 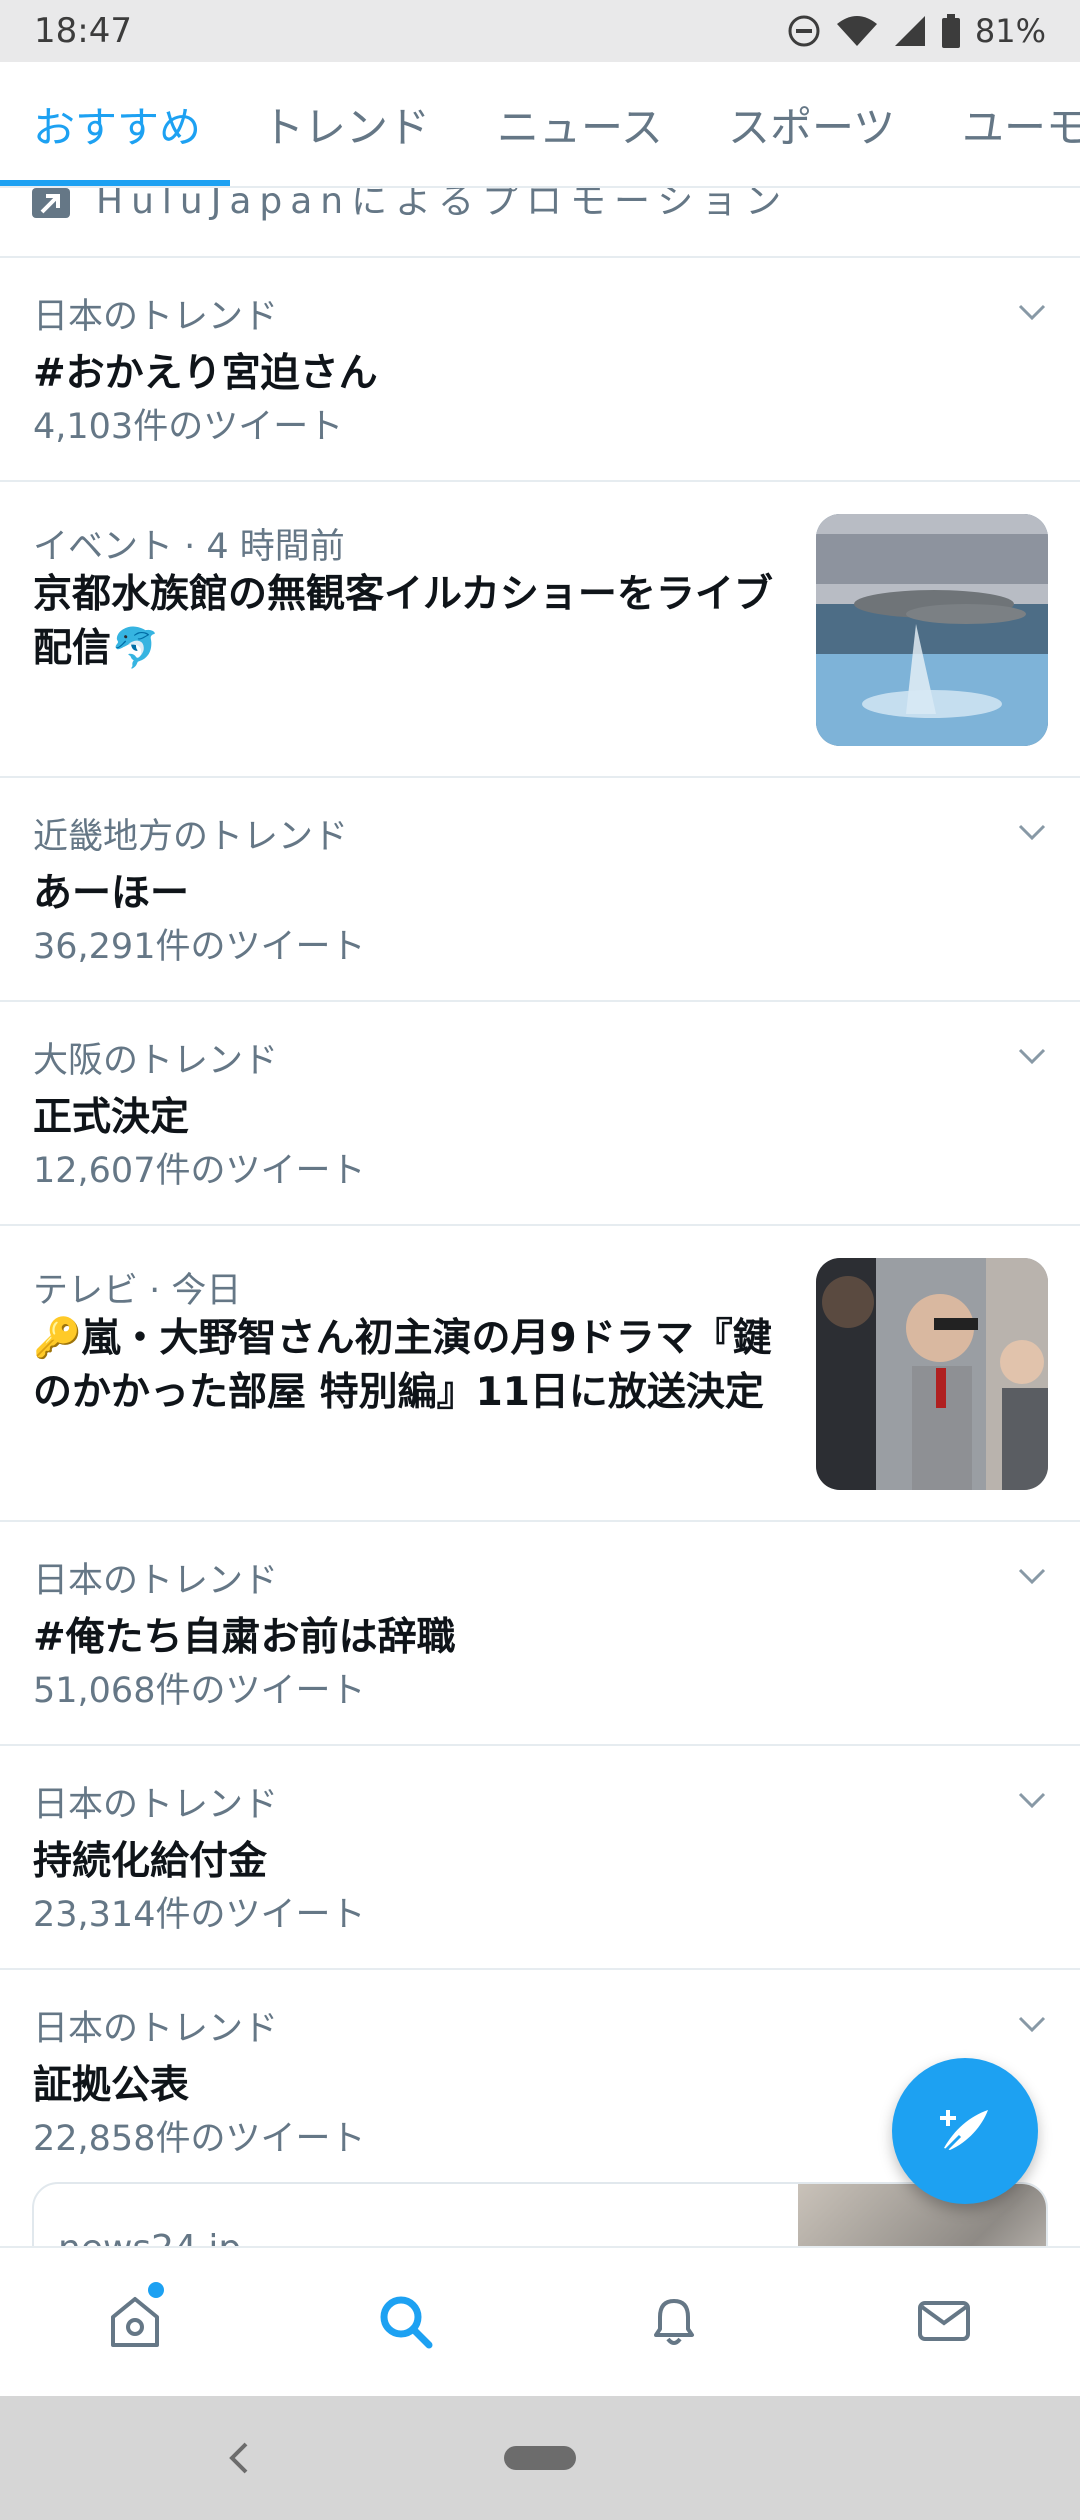 I want to click on mail-icon, so click(x=944, y=2321).